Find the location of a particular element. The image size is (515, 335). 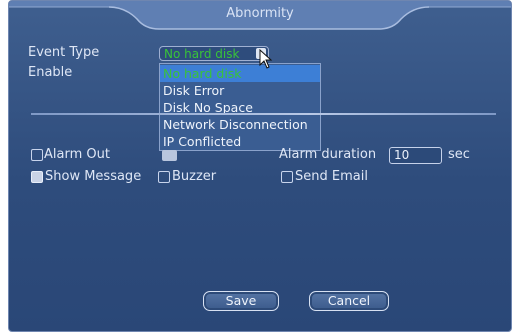

show-message-checkbox is located at coordinates (37, 177).